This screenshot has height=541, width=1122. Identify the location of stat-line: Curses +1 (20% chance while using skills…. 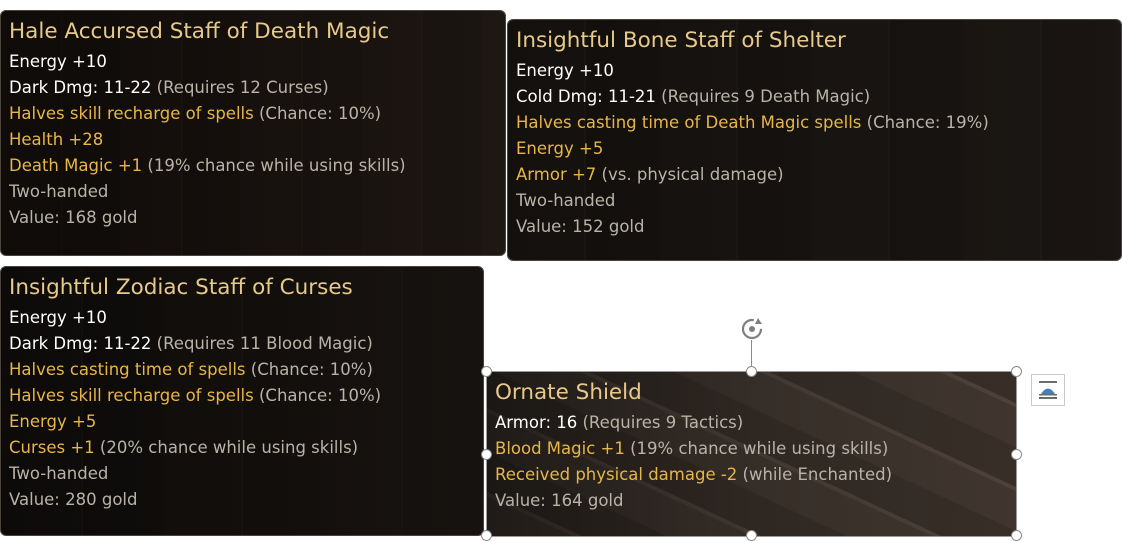
(184, 447).